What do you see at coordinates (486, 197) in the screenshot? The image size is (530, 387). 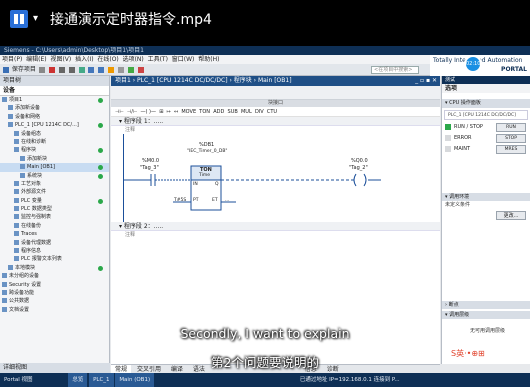 I see `call-env-header: ▾ 调用环境` at bounding box center [486, 197].